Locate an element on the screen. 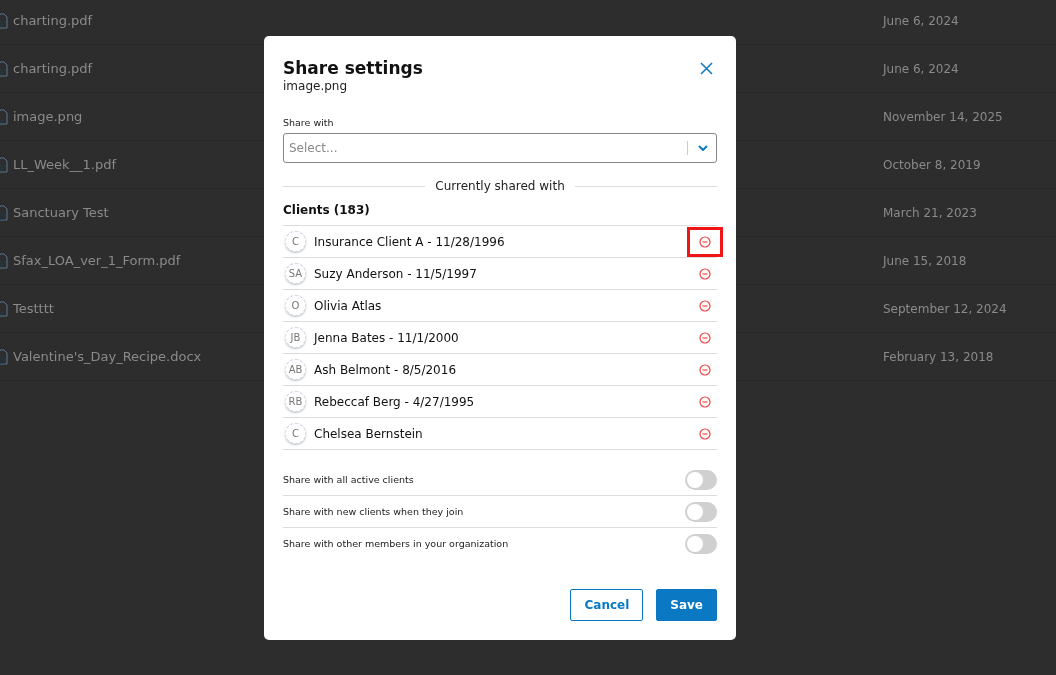  file-date: October 8, 2019 is located at coordinates (932, 164).